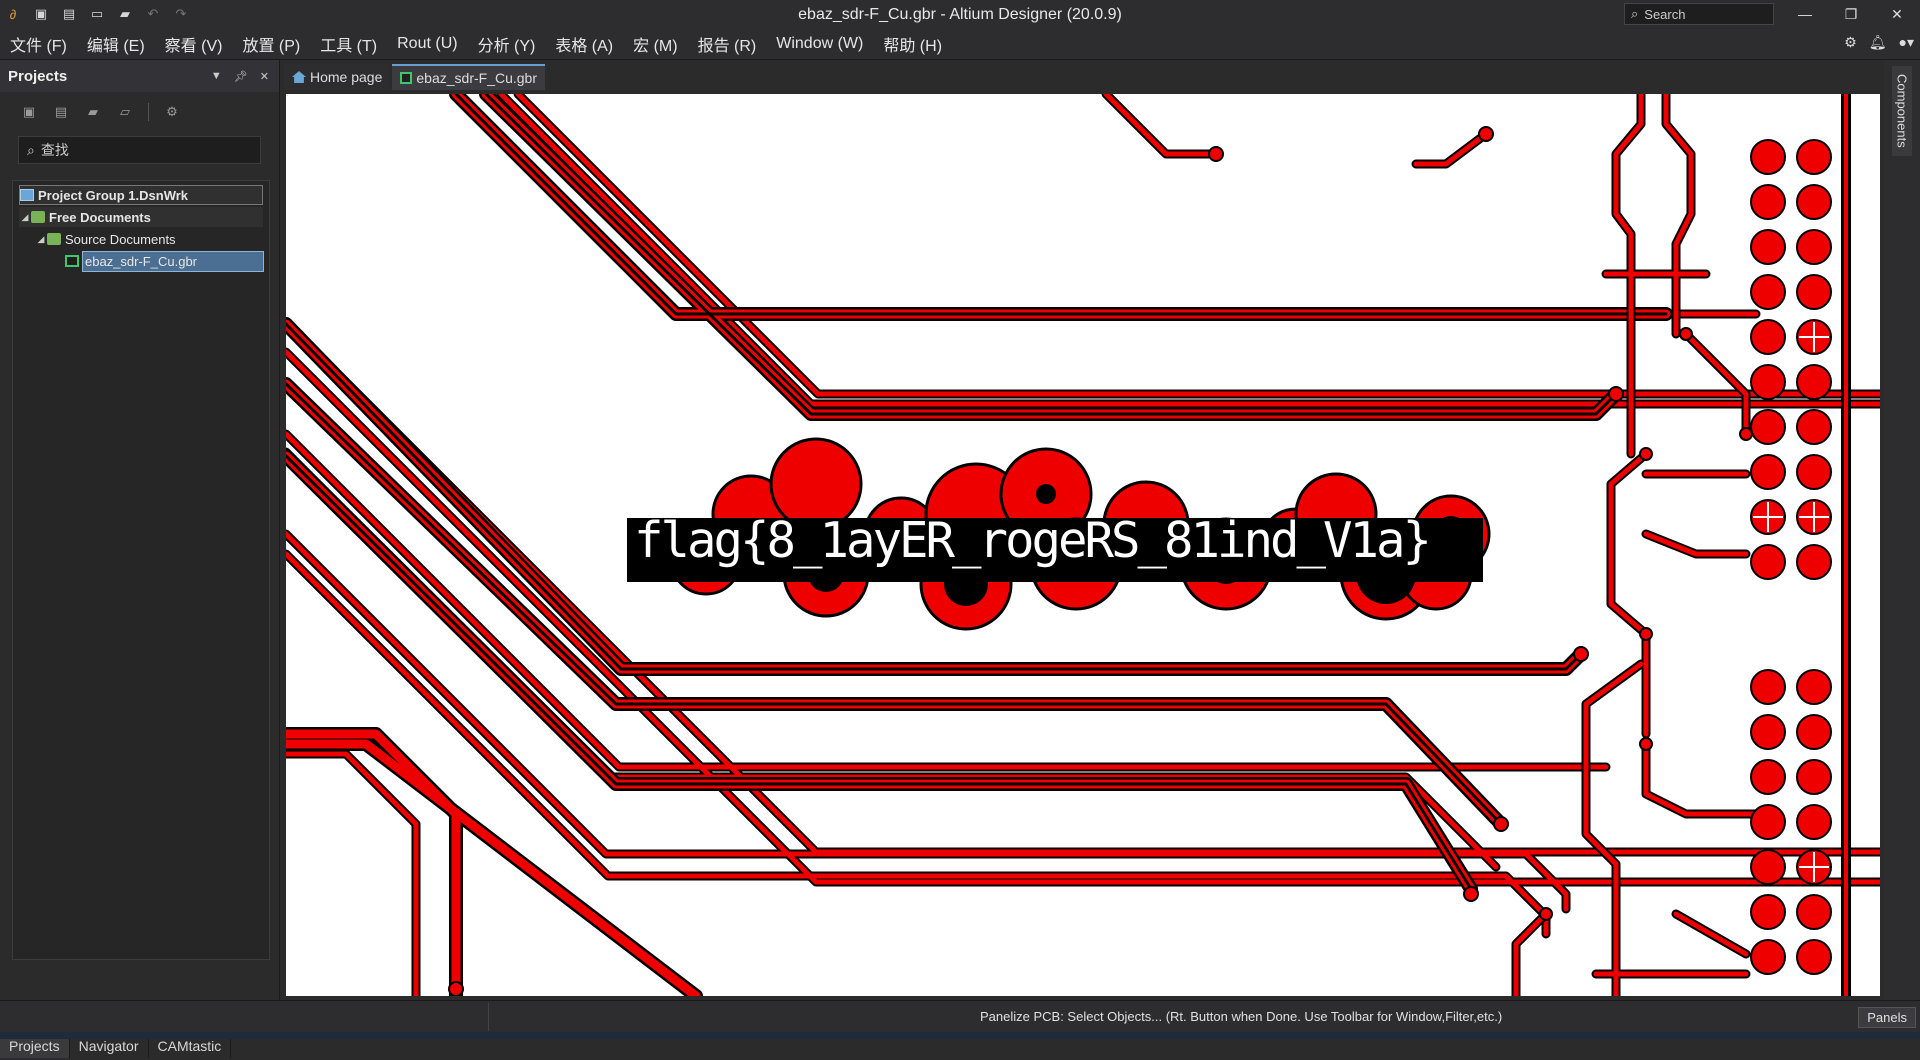 The width and height of the screenshot is (1920, 1060). What do you see at coordinates (93, 112) in the screenshot?
I see `compile-icon: ▰` at bounding box center [93, 112].